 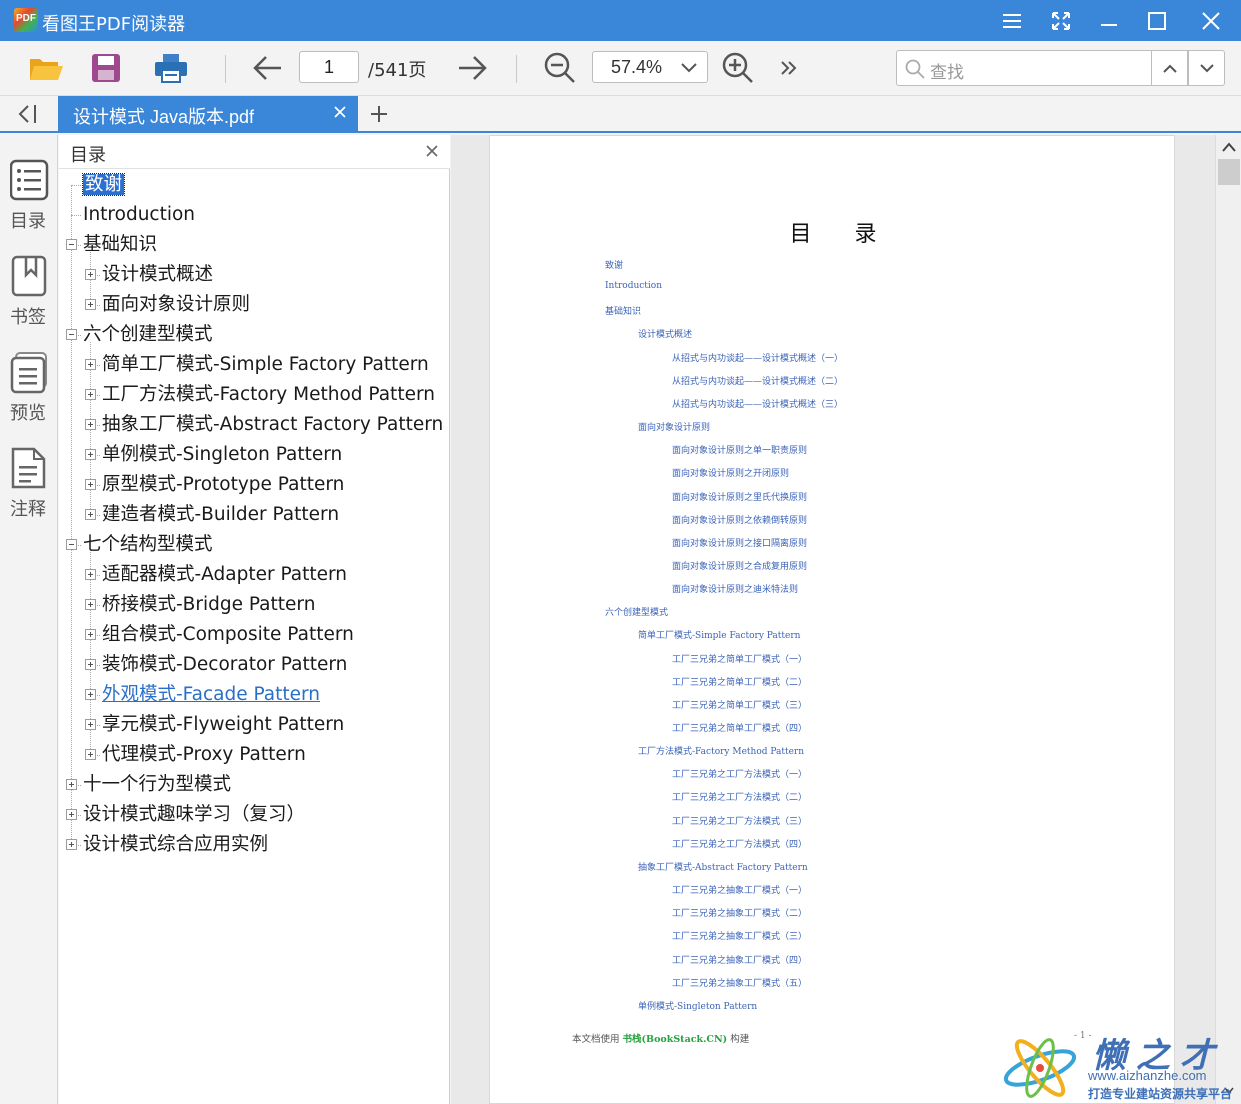 What do you see at coordinates (730, 472) in the screenshot?
I see `toc-entry: 面向对象设计原则之开闭原则` at bounding box center [730, 472].